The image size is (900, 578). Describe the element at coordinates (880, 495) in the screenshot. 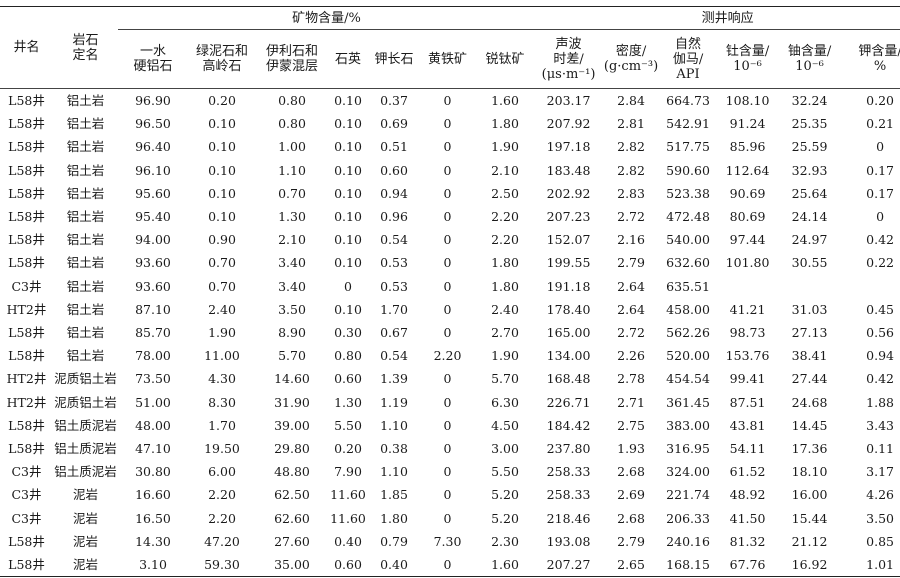

I see `value-cell: 4.26` at that location.